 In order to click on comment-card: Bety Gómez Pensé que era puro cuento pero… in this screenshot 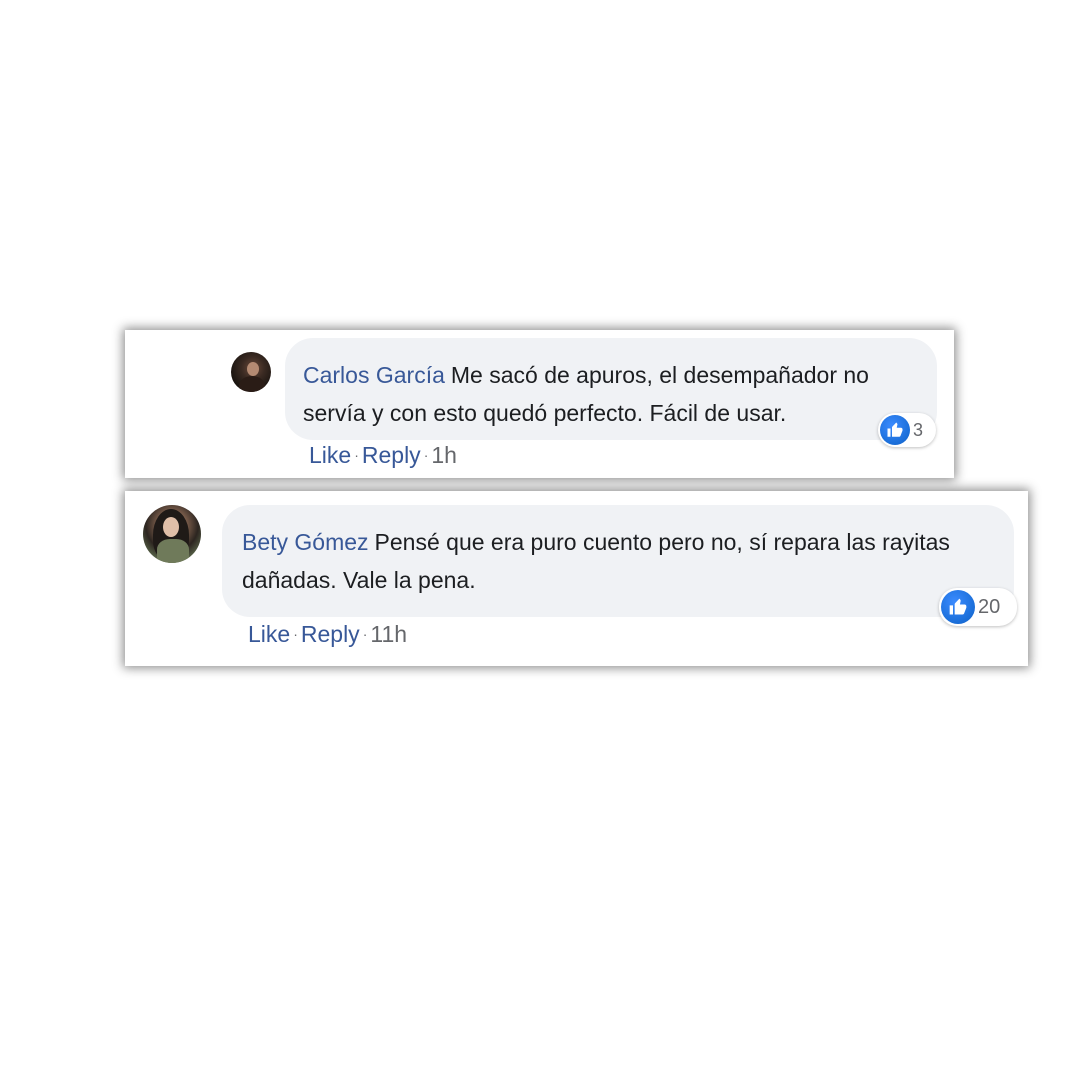, I will do `click(576, 578)`.